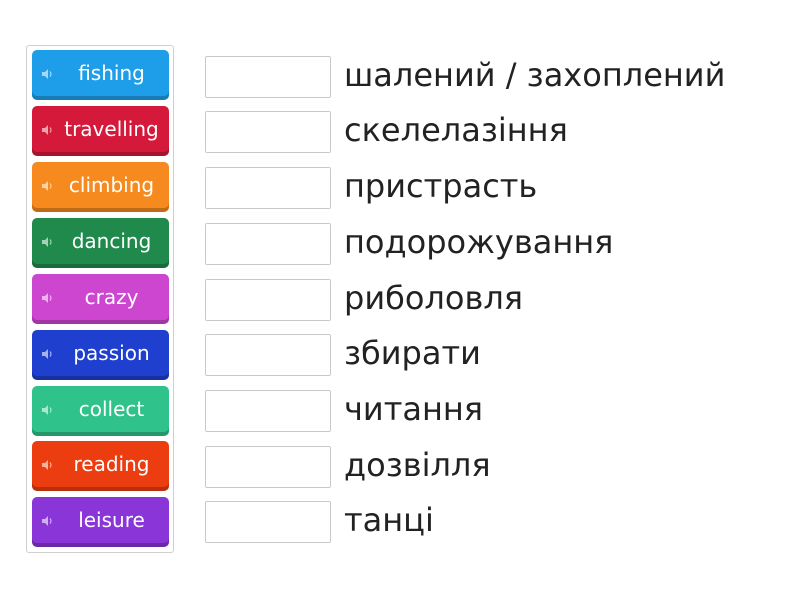  I want to click on definition-text: шалений / захоплений, so click(535, 75).